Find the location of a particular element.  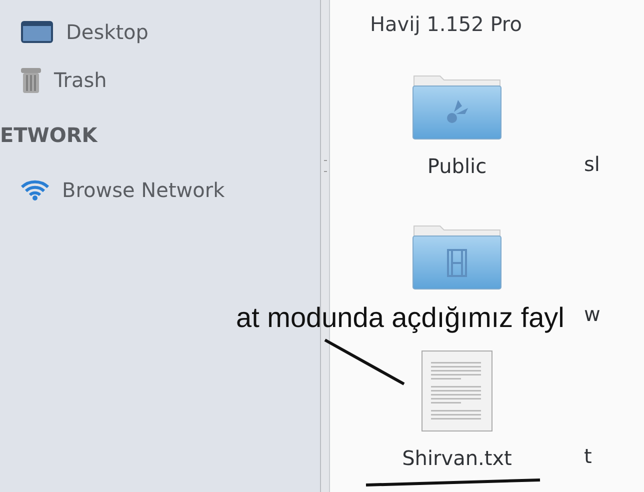

sidebar-item: Desktop is located at coordinates (160, 32).